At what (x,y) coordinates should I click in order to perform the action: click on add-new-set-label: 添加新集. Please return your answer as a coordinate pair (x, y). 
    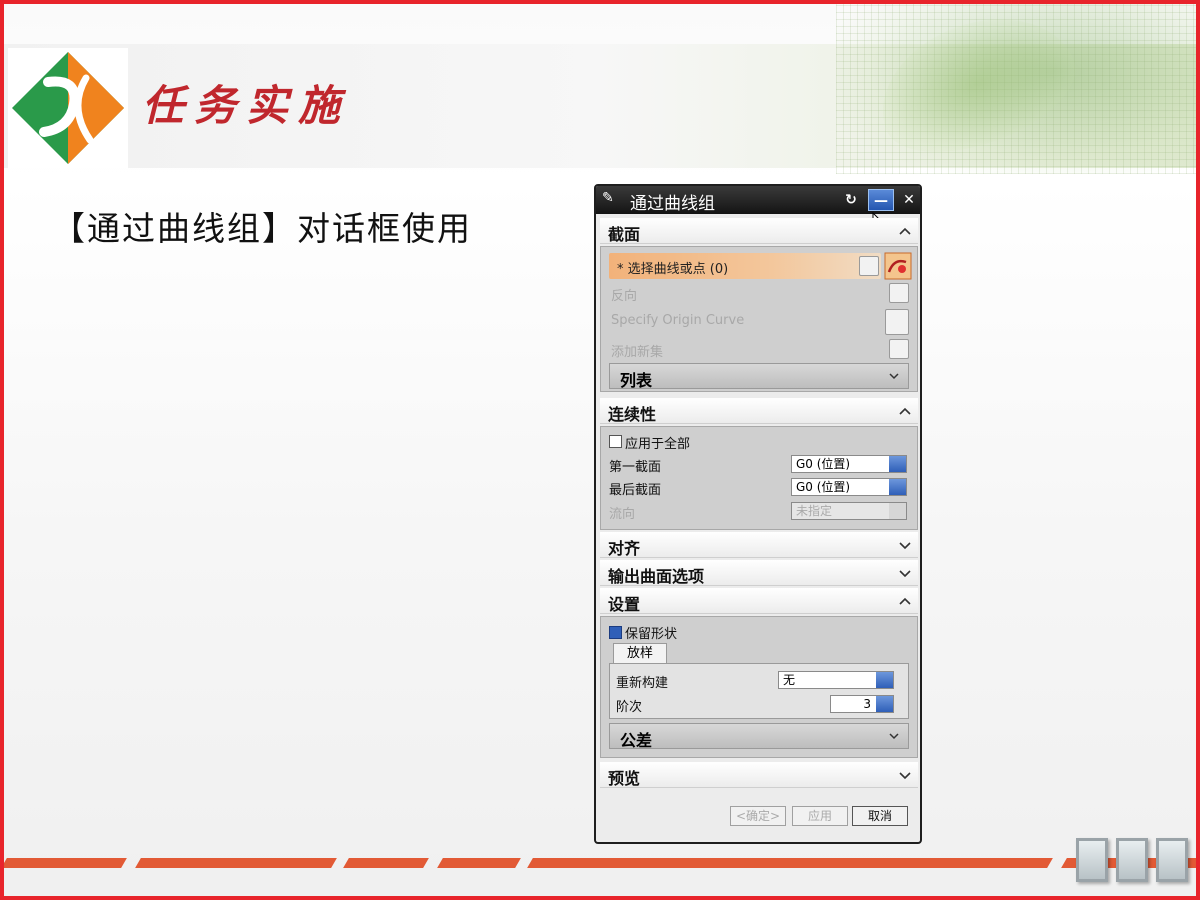
    Looking at the image, I should click on (637, 352).